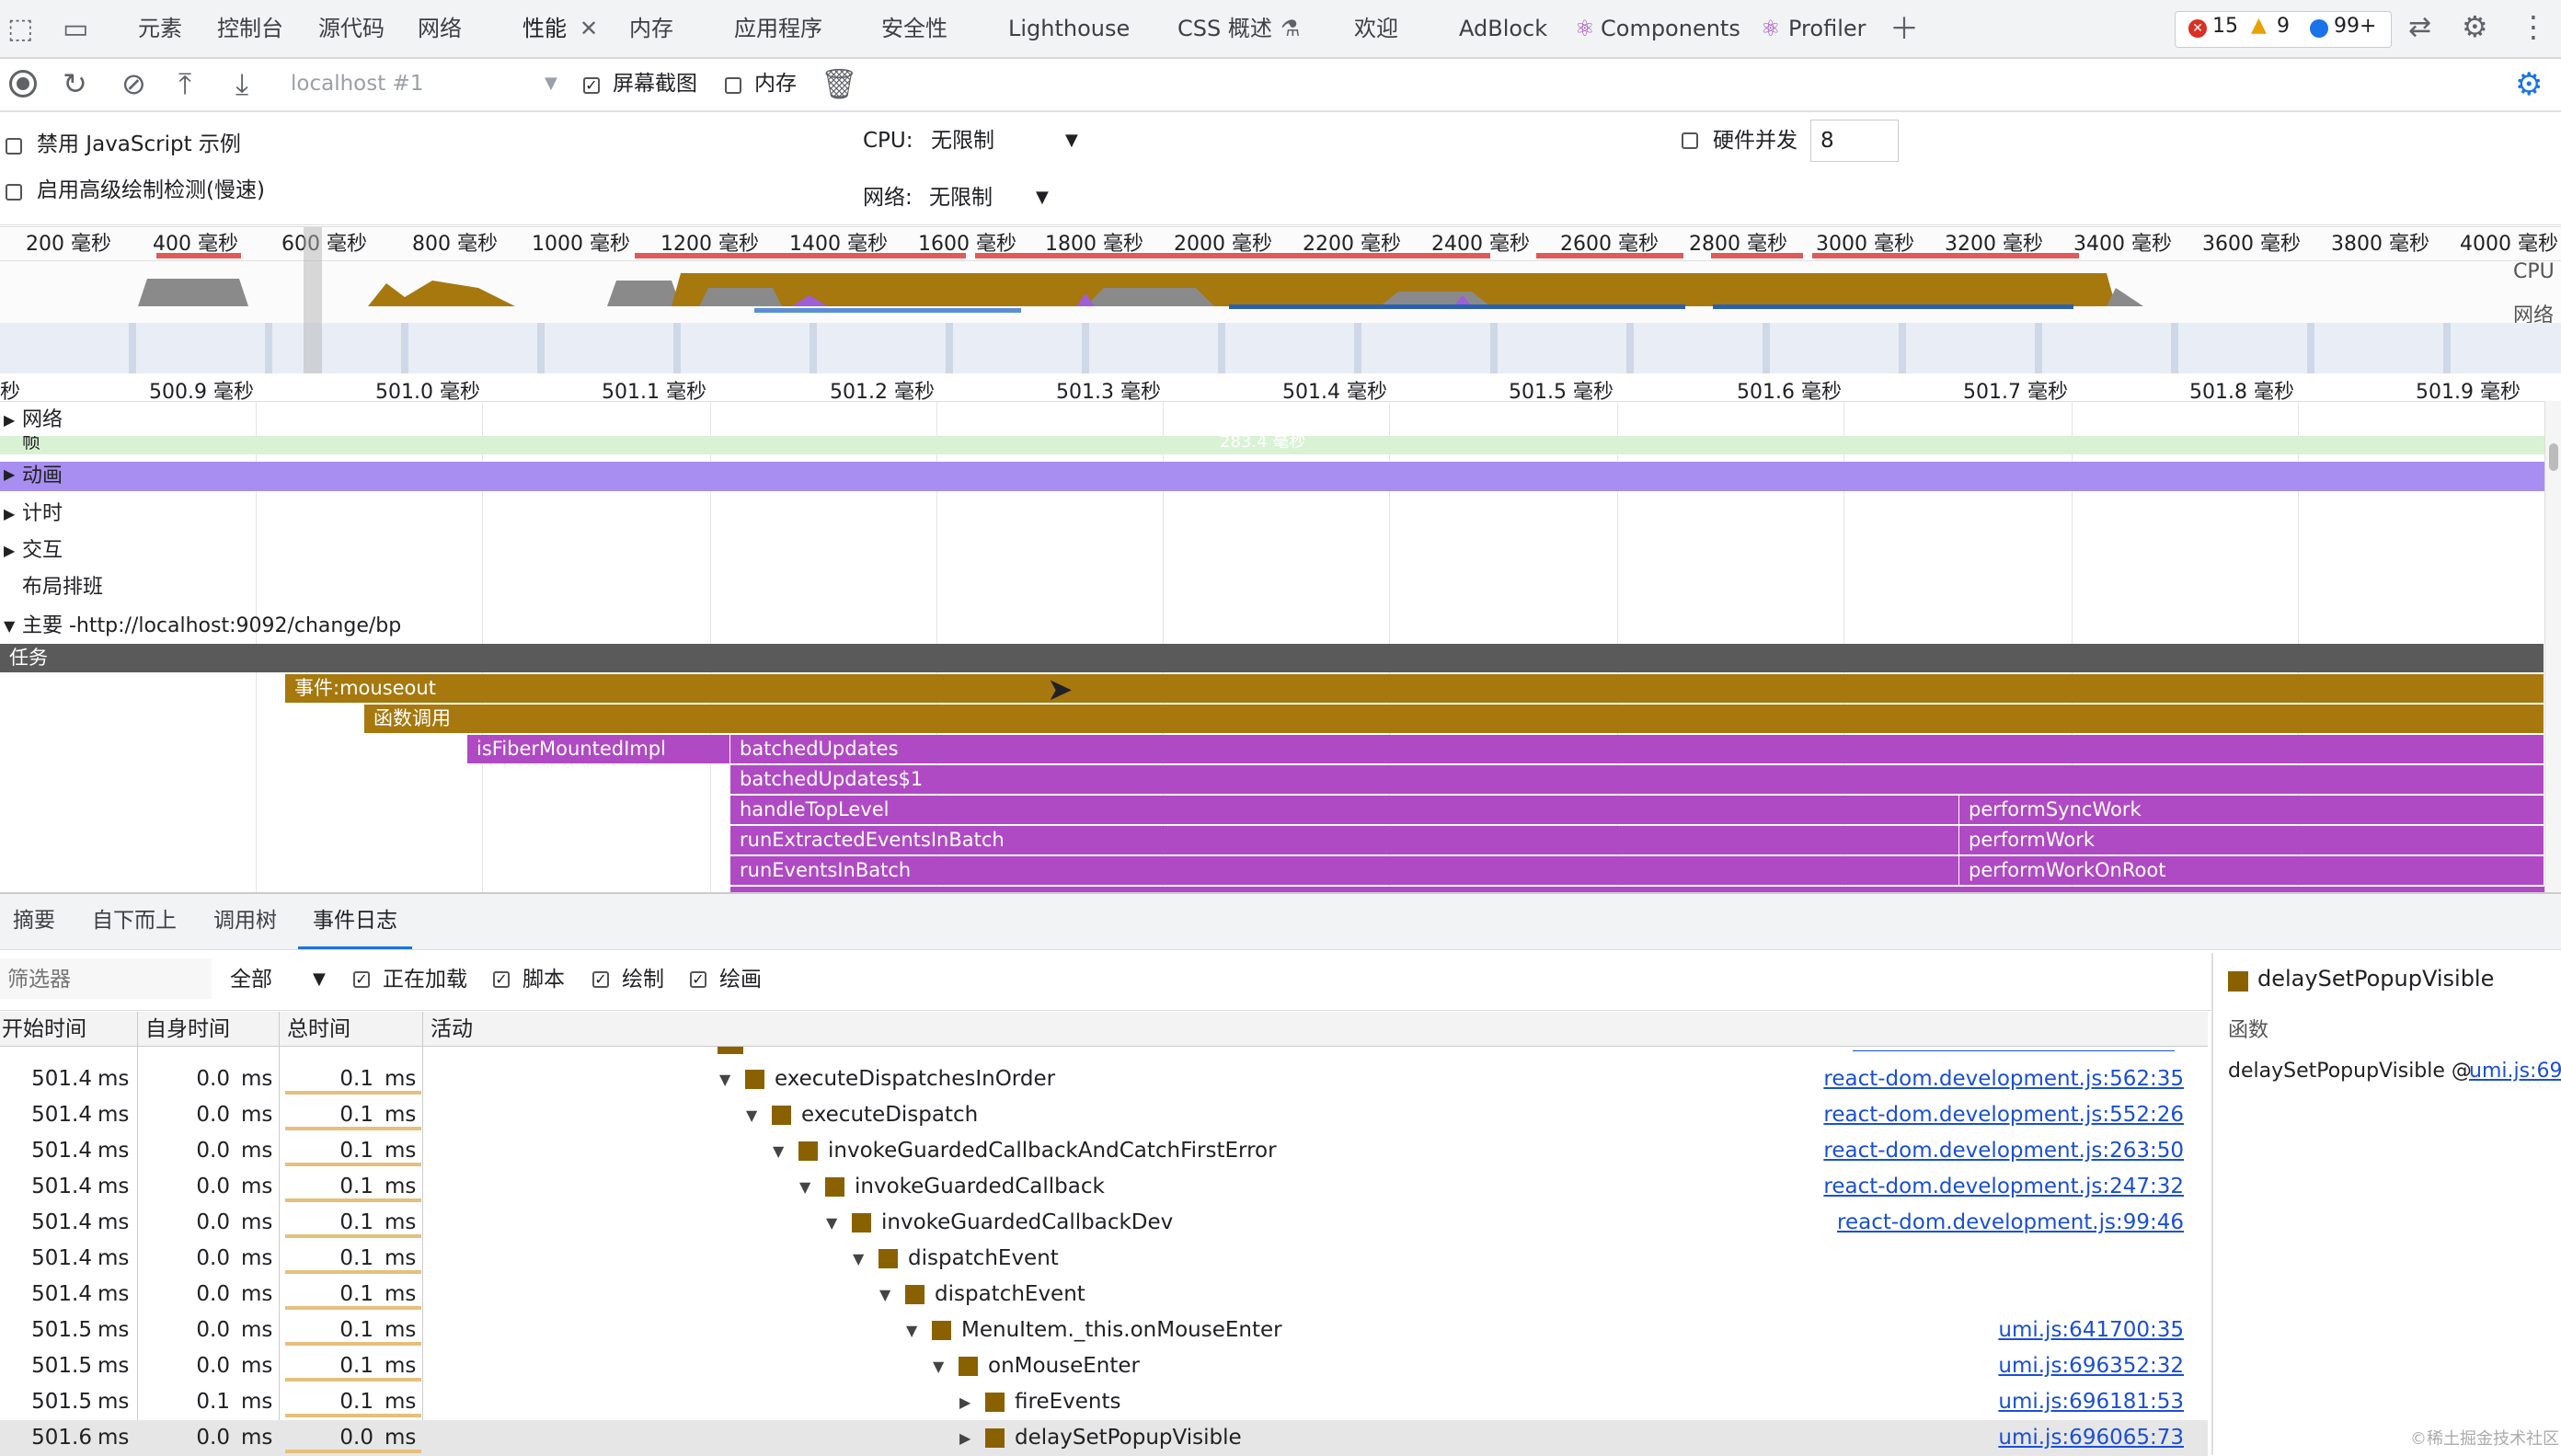  Describe the element at coordinates (914, 28) in the screenshot. I see `tab-security: 安全性` at that location.